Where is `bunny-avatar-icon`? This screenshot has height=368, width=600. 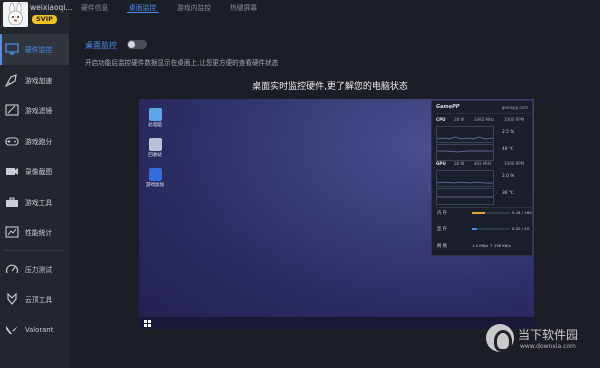
bunny-avatar-icon is located at coordinates (15, 14).